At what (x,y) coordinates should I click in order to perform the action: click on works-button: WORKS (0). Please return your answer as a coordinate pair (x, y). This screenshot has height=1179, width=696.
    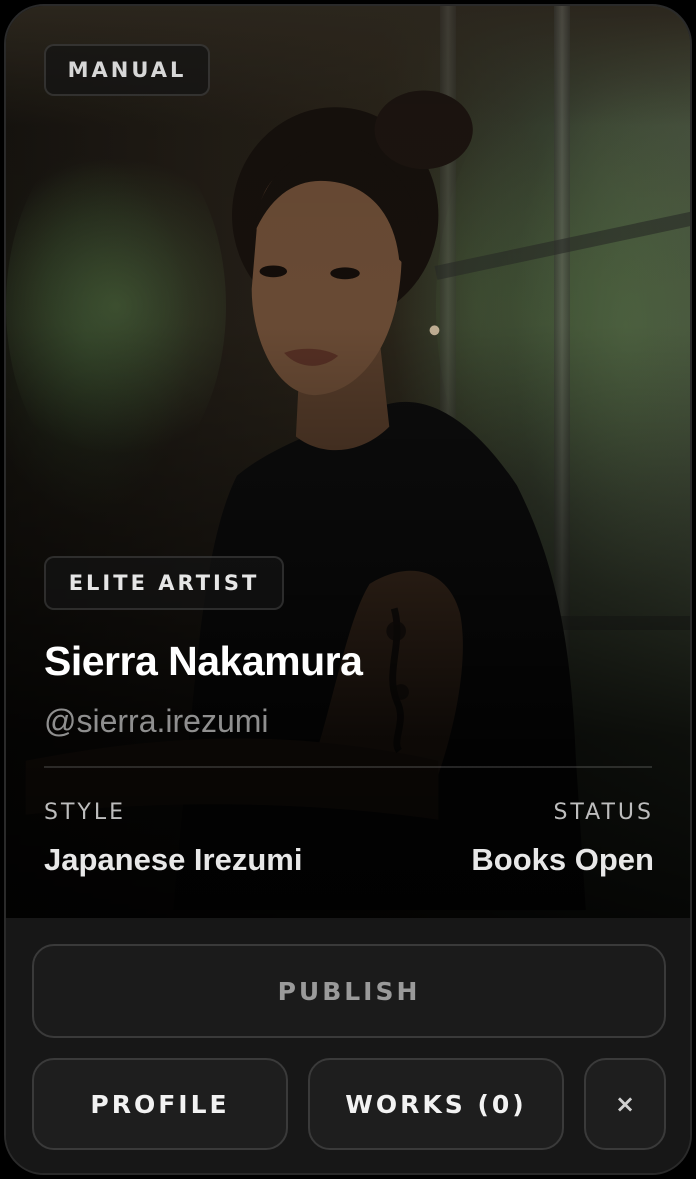
    Looking at the image, I should click on (436, 1104).